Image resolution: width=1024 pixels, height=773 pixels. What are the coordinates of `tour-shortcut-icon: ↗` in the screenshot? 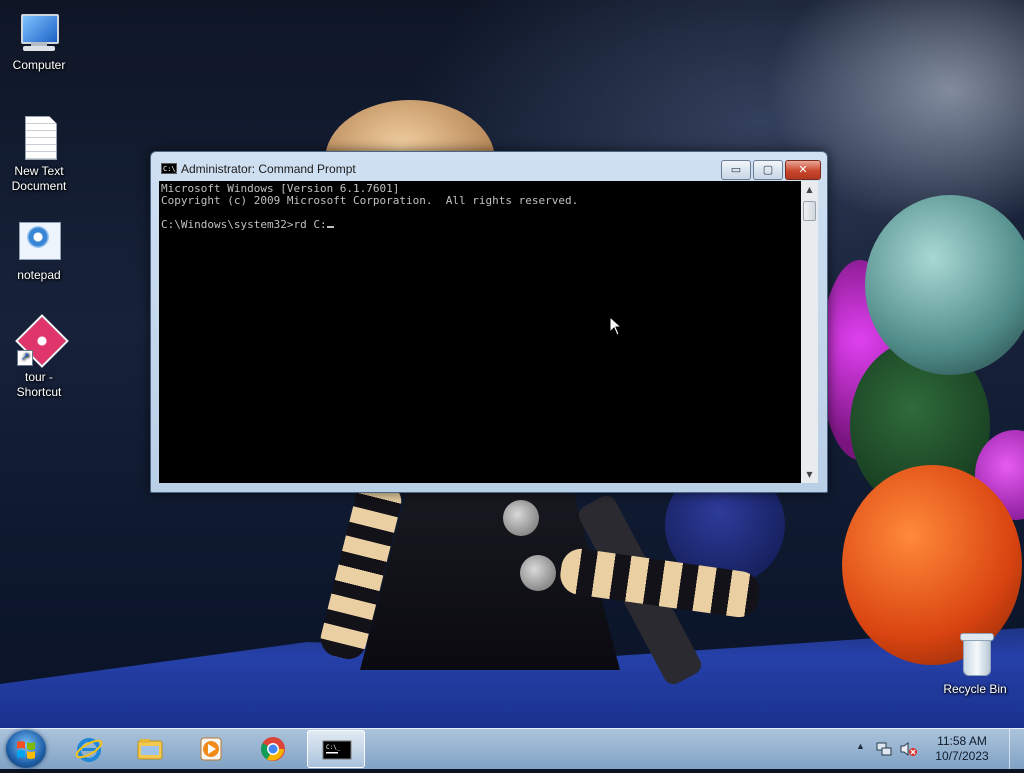 It's located at (42, 341).